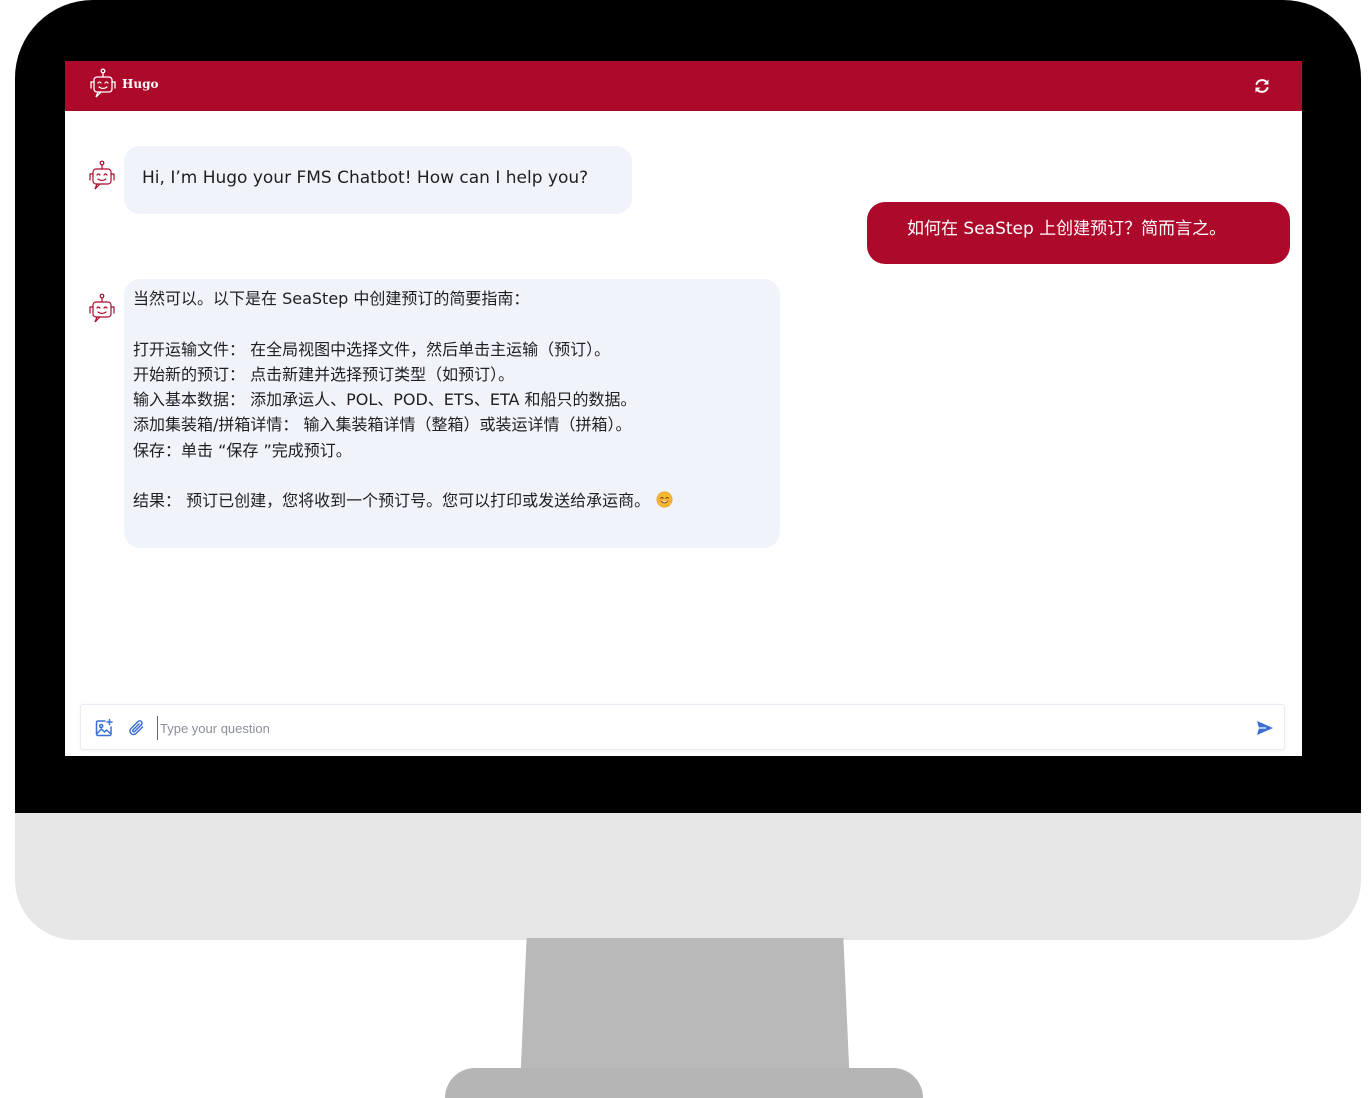  Describe the element at coordinates (1262, 86) in the screenshot. I see `refresh-icon` at that location.